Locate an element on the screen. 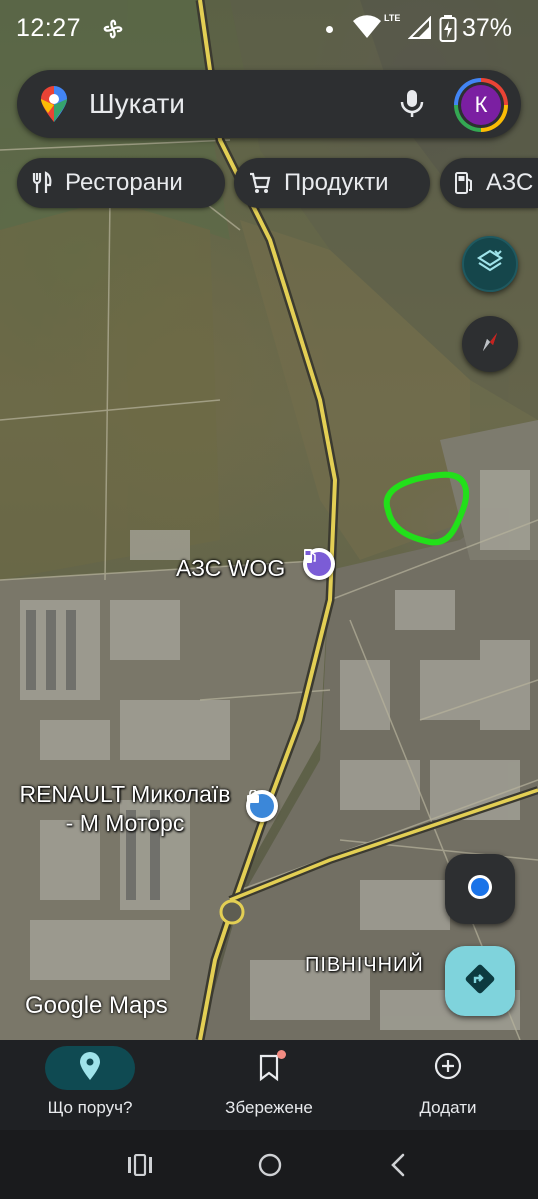 The height and width of the screenshot is (1199, 538). notification-dot-icon is located at coordinates (329, 29).